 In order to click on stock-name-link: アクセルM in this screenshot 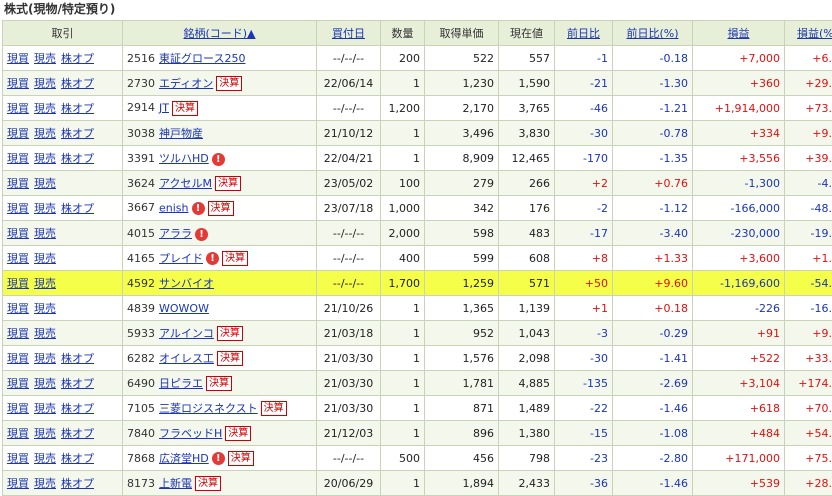, I will do `click(185, 183)`.